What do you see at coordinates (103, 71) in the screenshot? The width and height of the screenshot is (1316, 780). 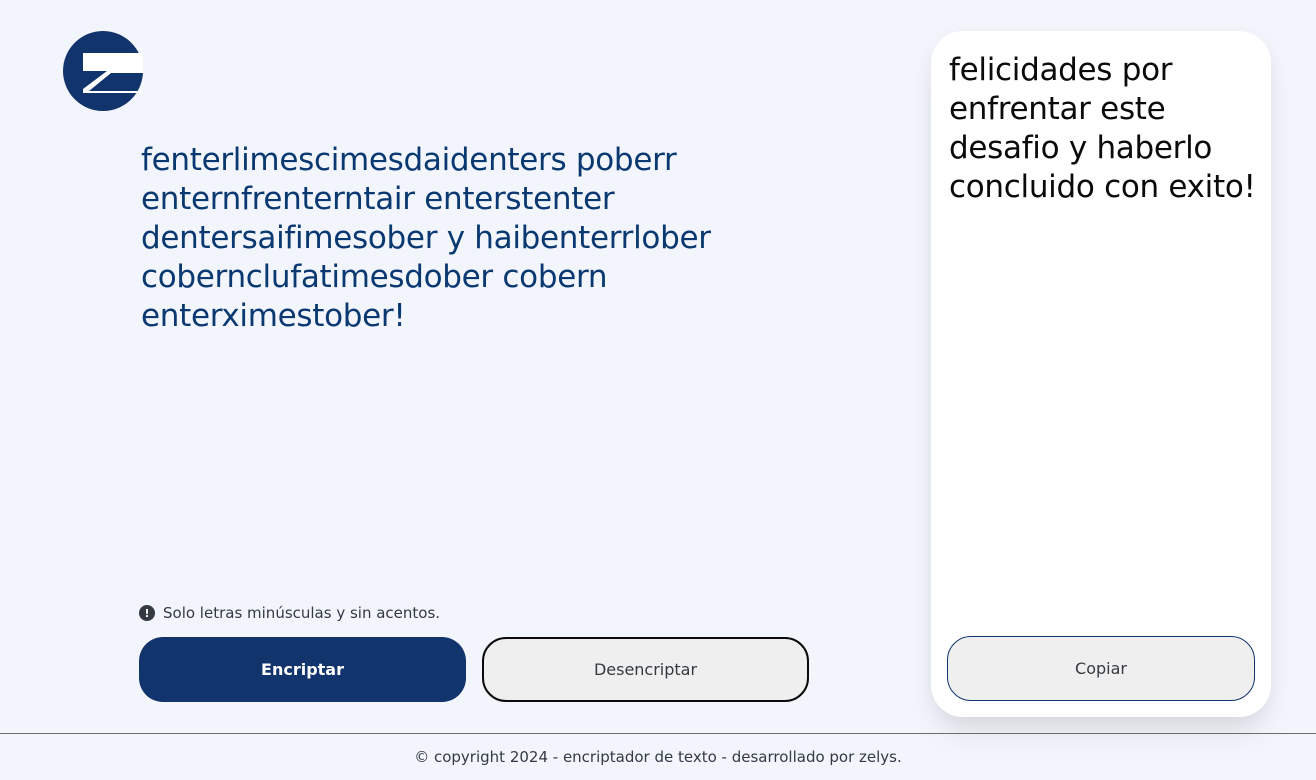 I see `z-logo-icon` at bounding box center [103, 71].